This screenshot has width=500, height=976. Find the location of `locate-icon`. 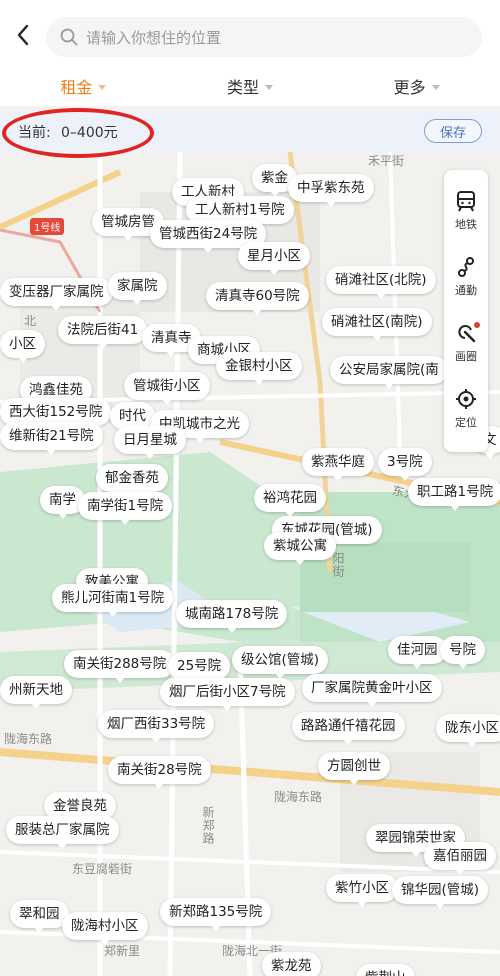

locate-icon is located at coordinates (466, 399).